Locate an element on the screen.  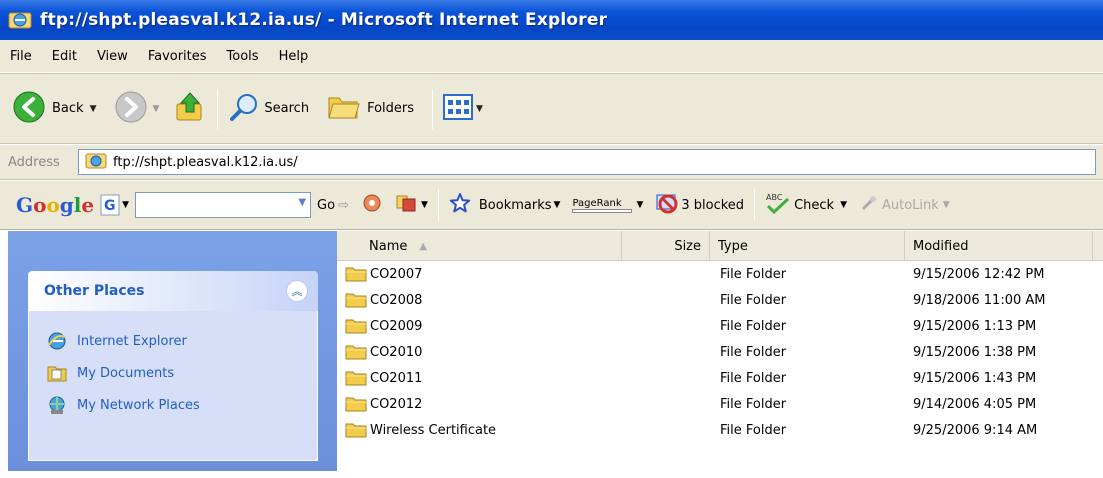
google-logo: Google is located at coordinates (55, 205).